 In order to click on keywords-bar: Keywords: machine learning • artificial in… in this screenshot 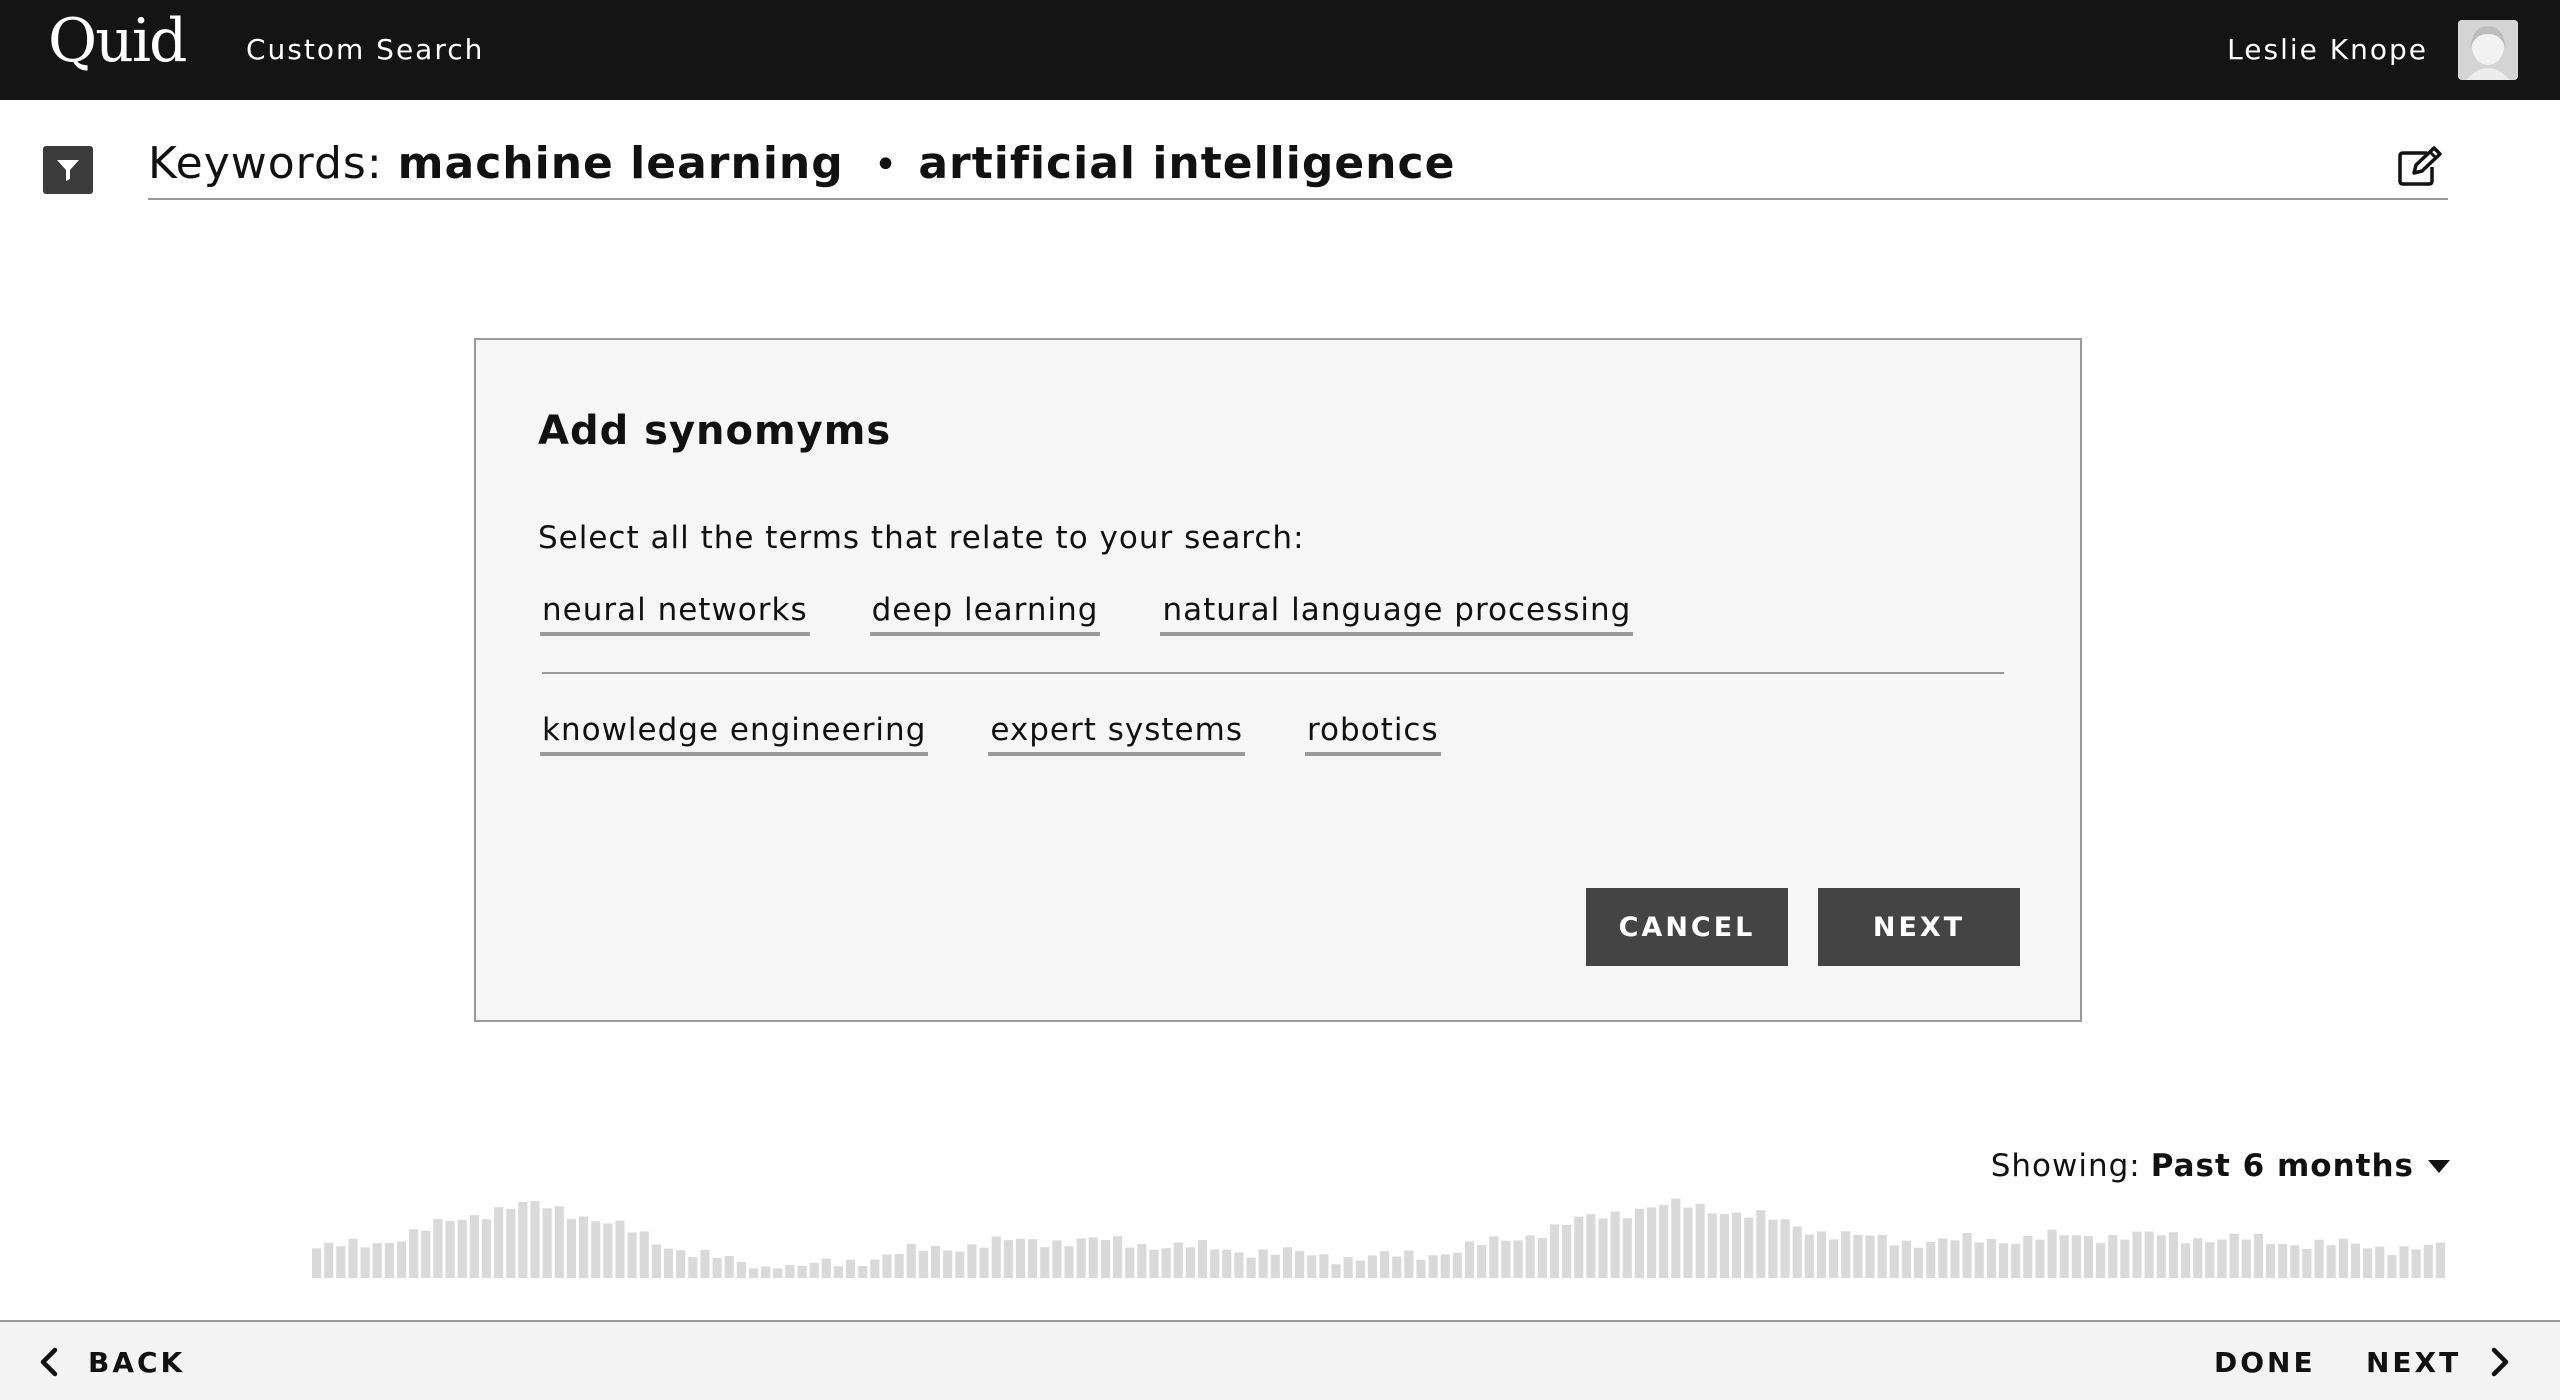, I will do `click(1298, 166)`.